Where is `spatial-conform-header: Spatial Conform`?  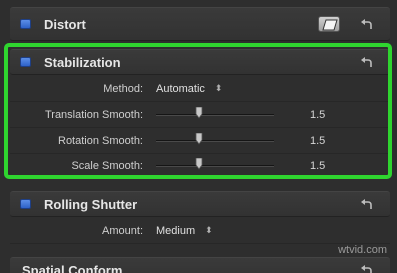
spatial-conform-header: Spatial Conform is located at coordinates (200, 265).